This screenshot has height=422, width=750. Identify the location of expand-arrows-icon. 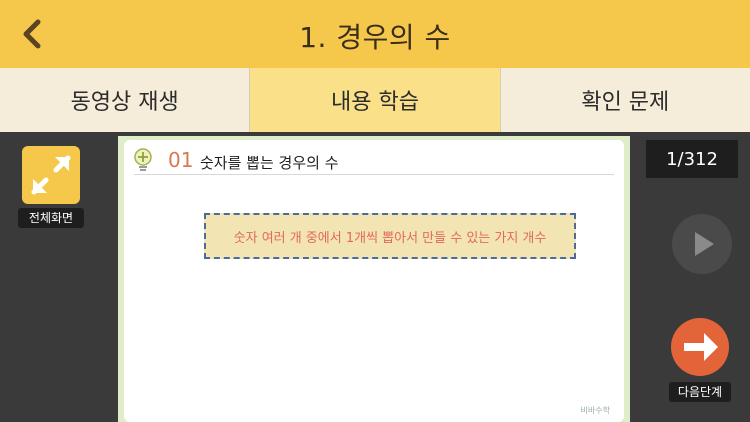
(51, 175).